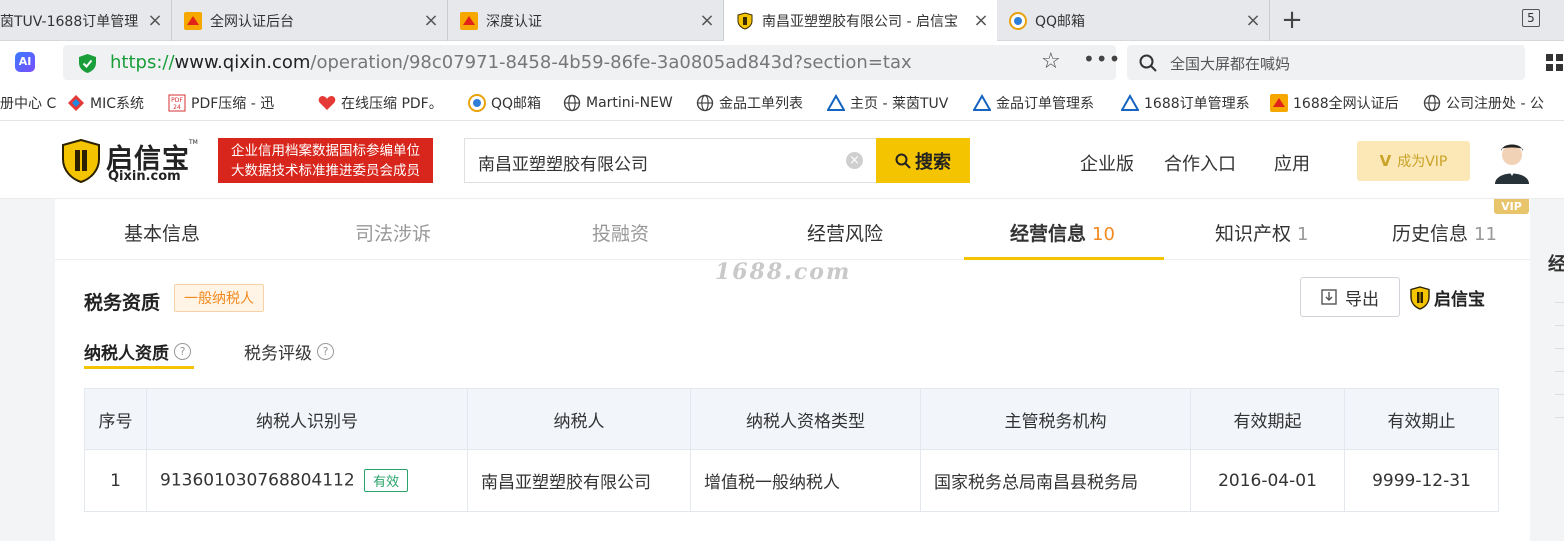  Describe the element at coordinates (1346, 104) in the screenshot. I see `bookmark-label: 1688全网认证后` at that location.